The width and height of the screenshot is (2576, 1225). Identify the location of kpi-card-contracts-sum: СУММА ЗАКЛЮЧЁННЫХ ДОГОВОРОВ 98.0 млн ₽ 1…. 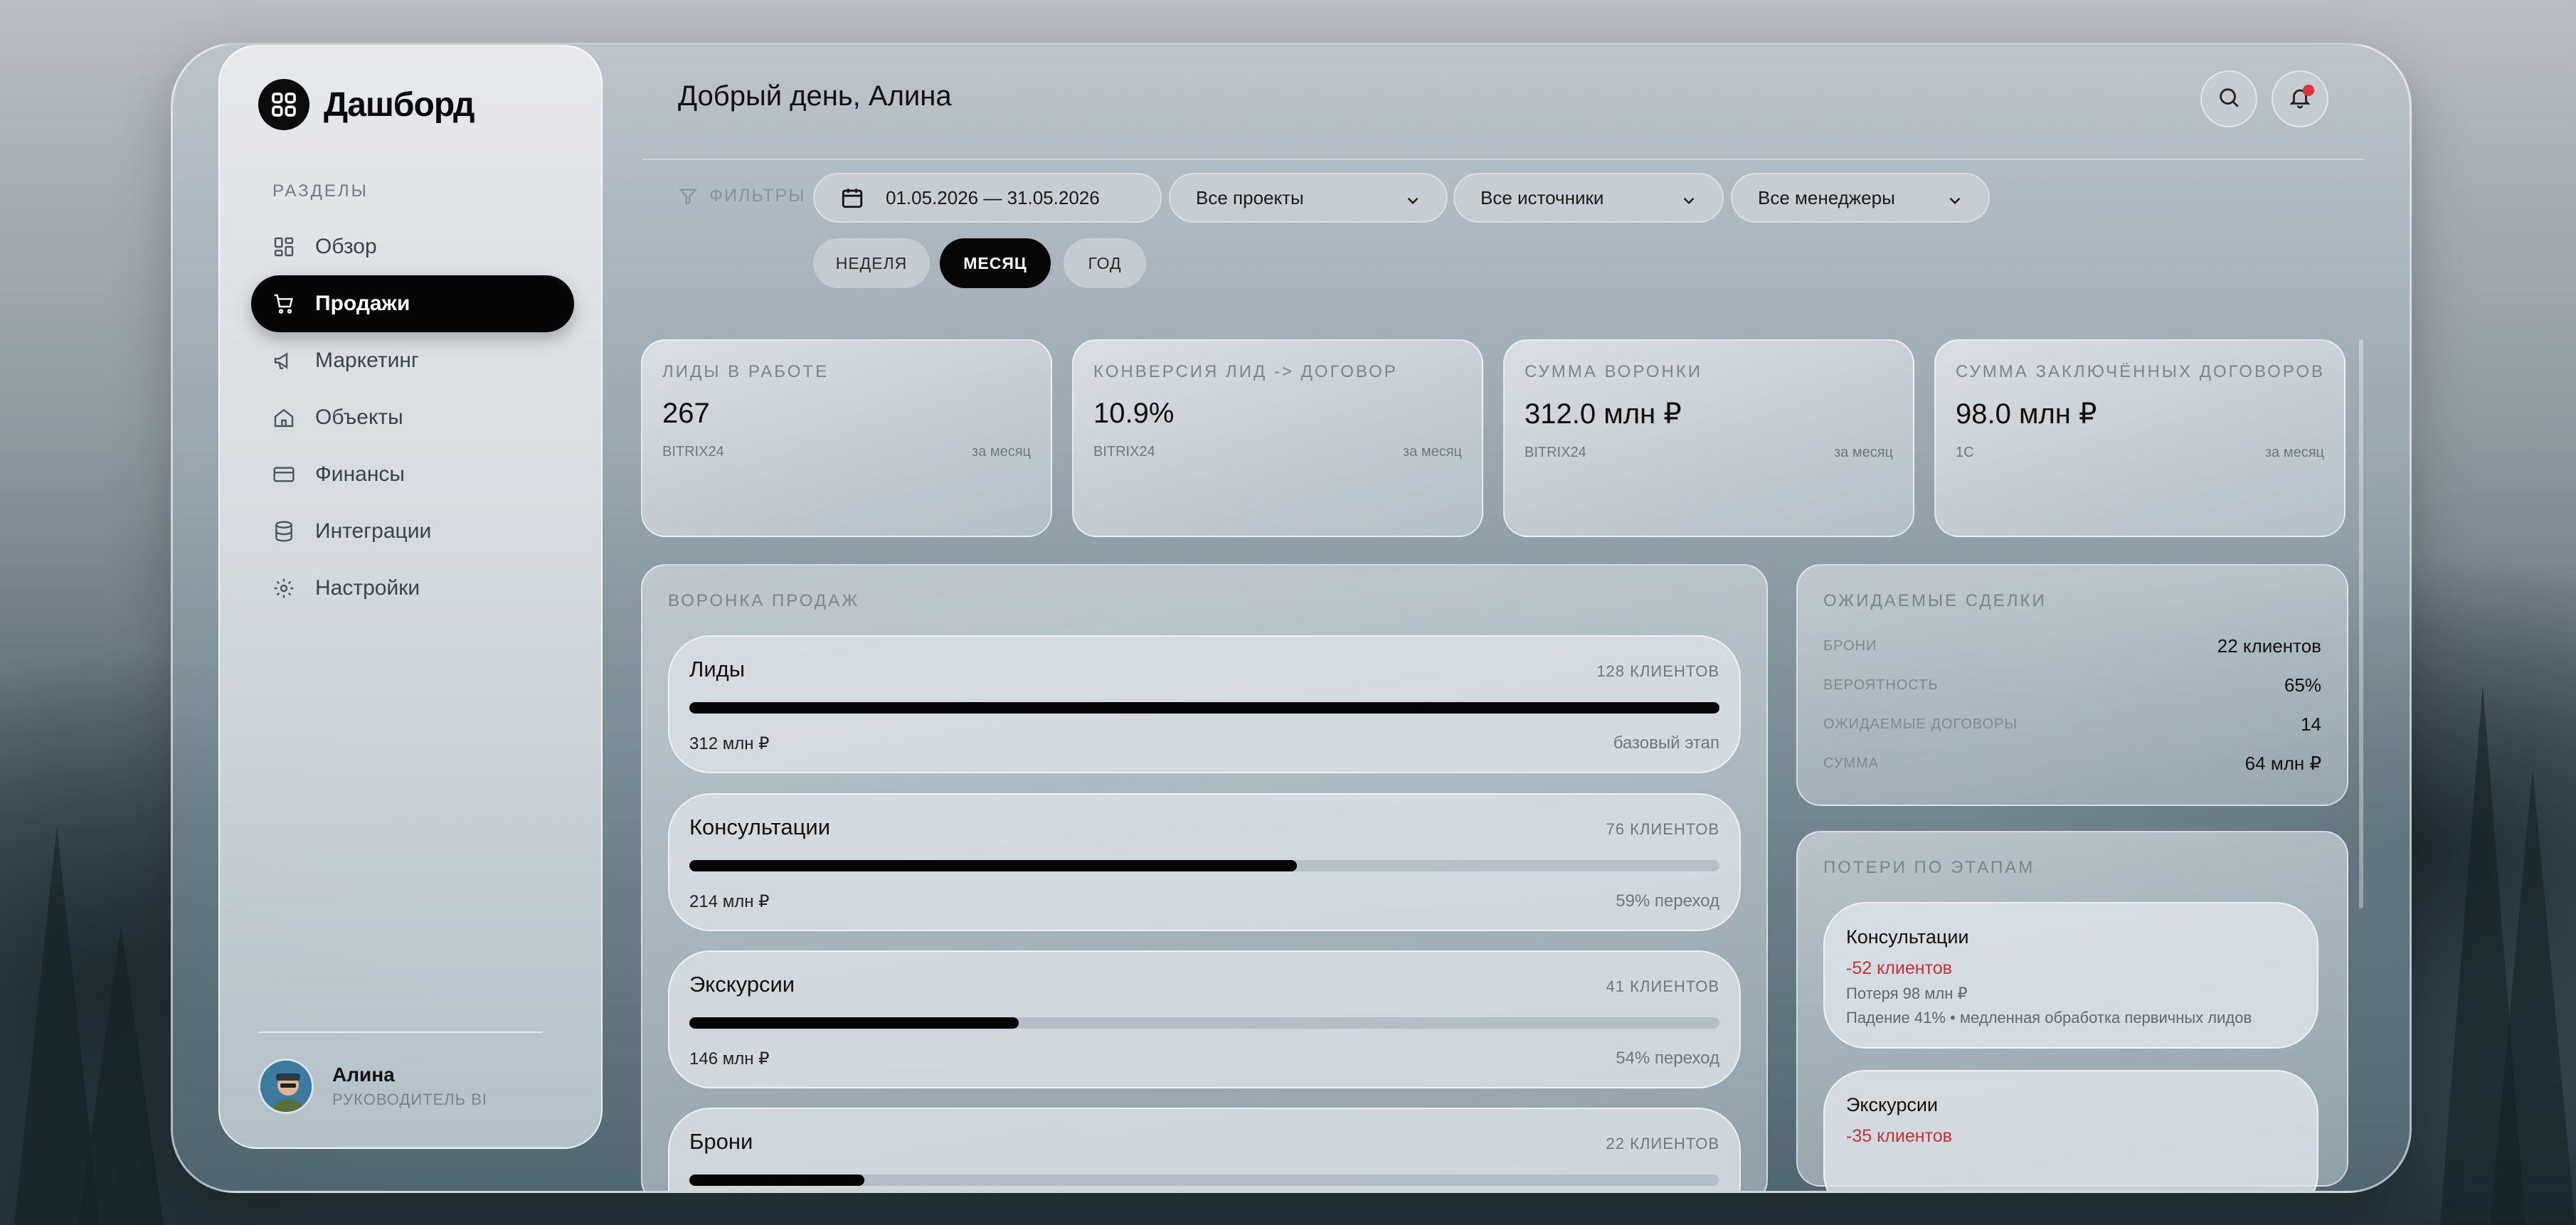
(2140, 438).